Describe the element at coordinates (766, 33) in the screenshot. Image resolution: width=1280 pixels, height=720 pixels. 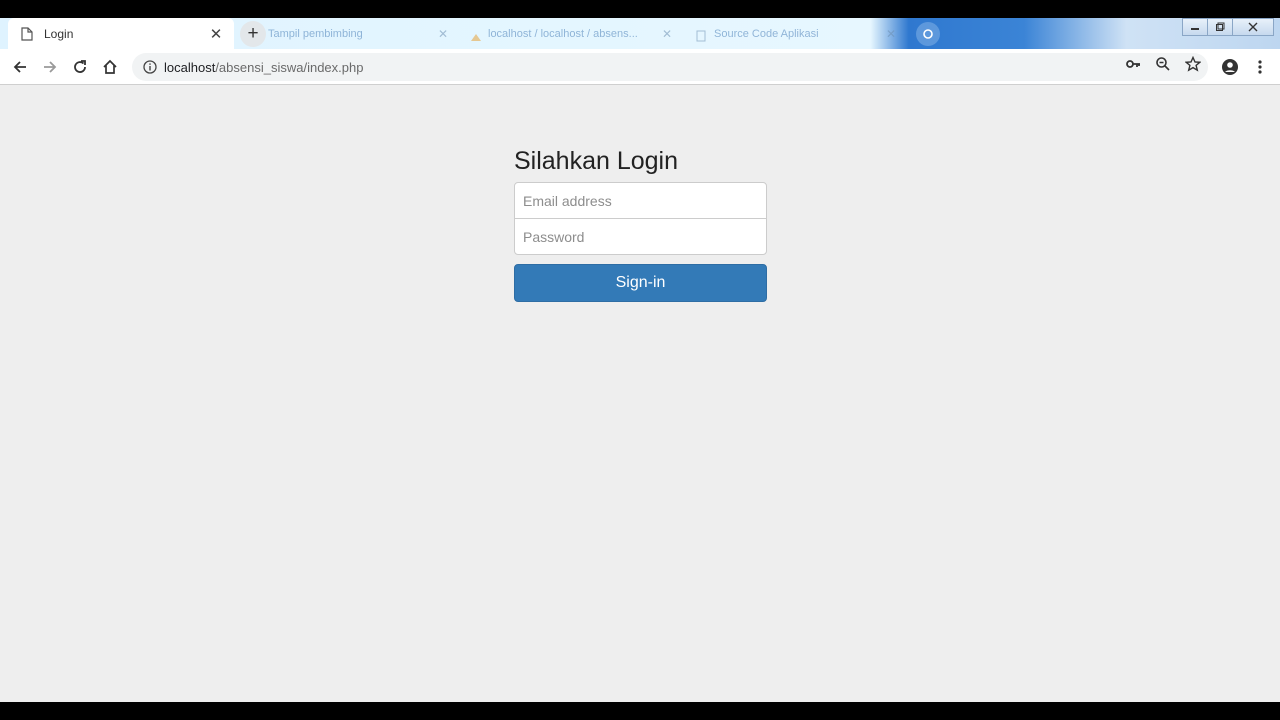
I see `tab-title: Source Code Aplikasi` at that location.